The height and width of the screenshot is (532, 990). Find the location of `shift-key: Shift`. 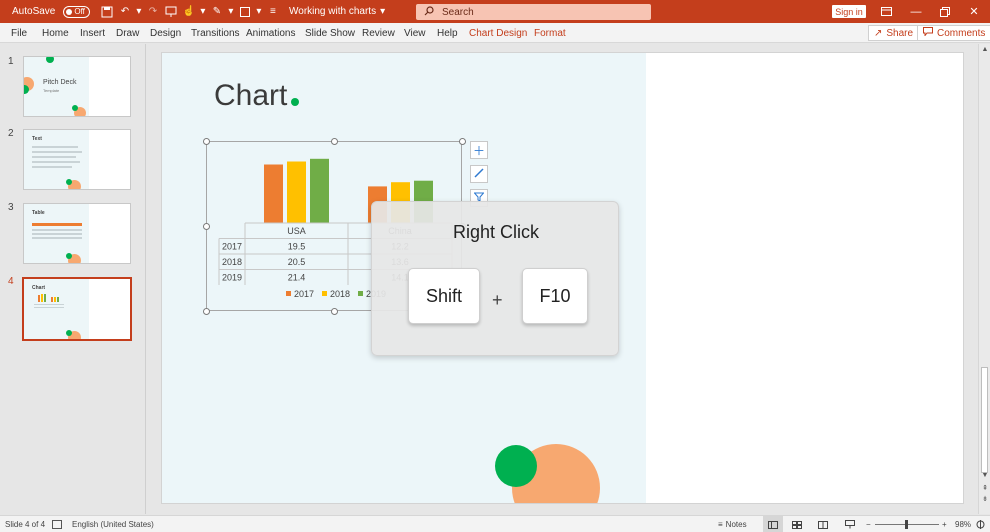

shift-key: Shift is located at coordinates (444, 296).